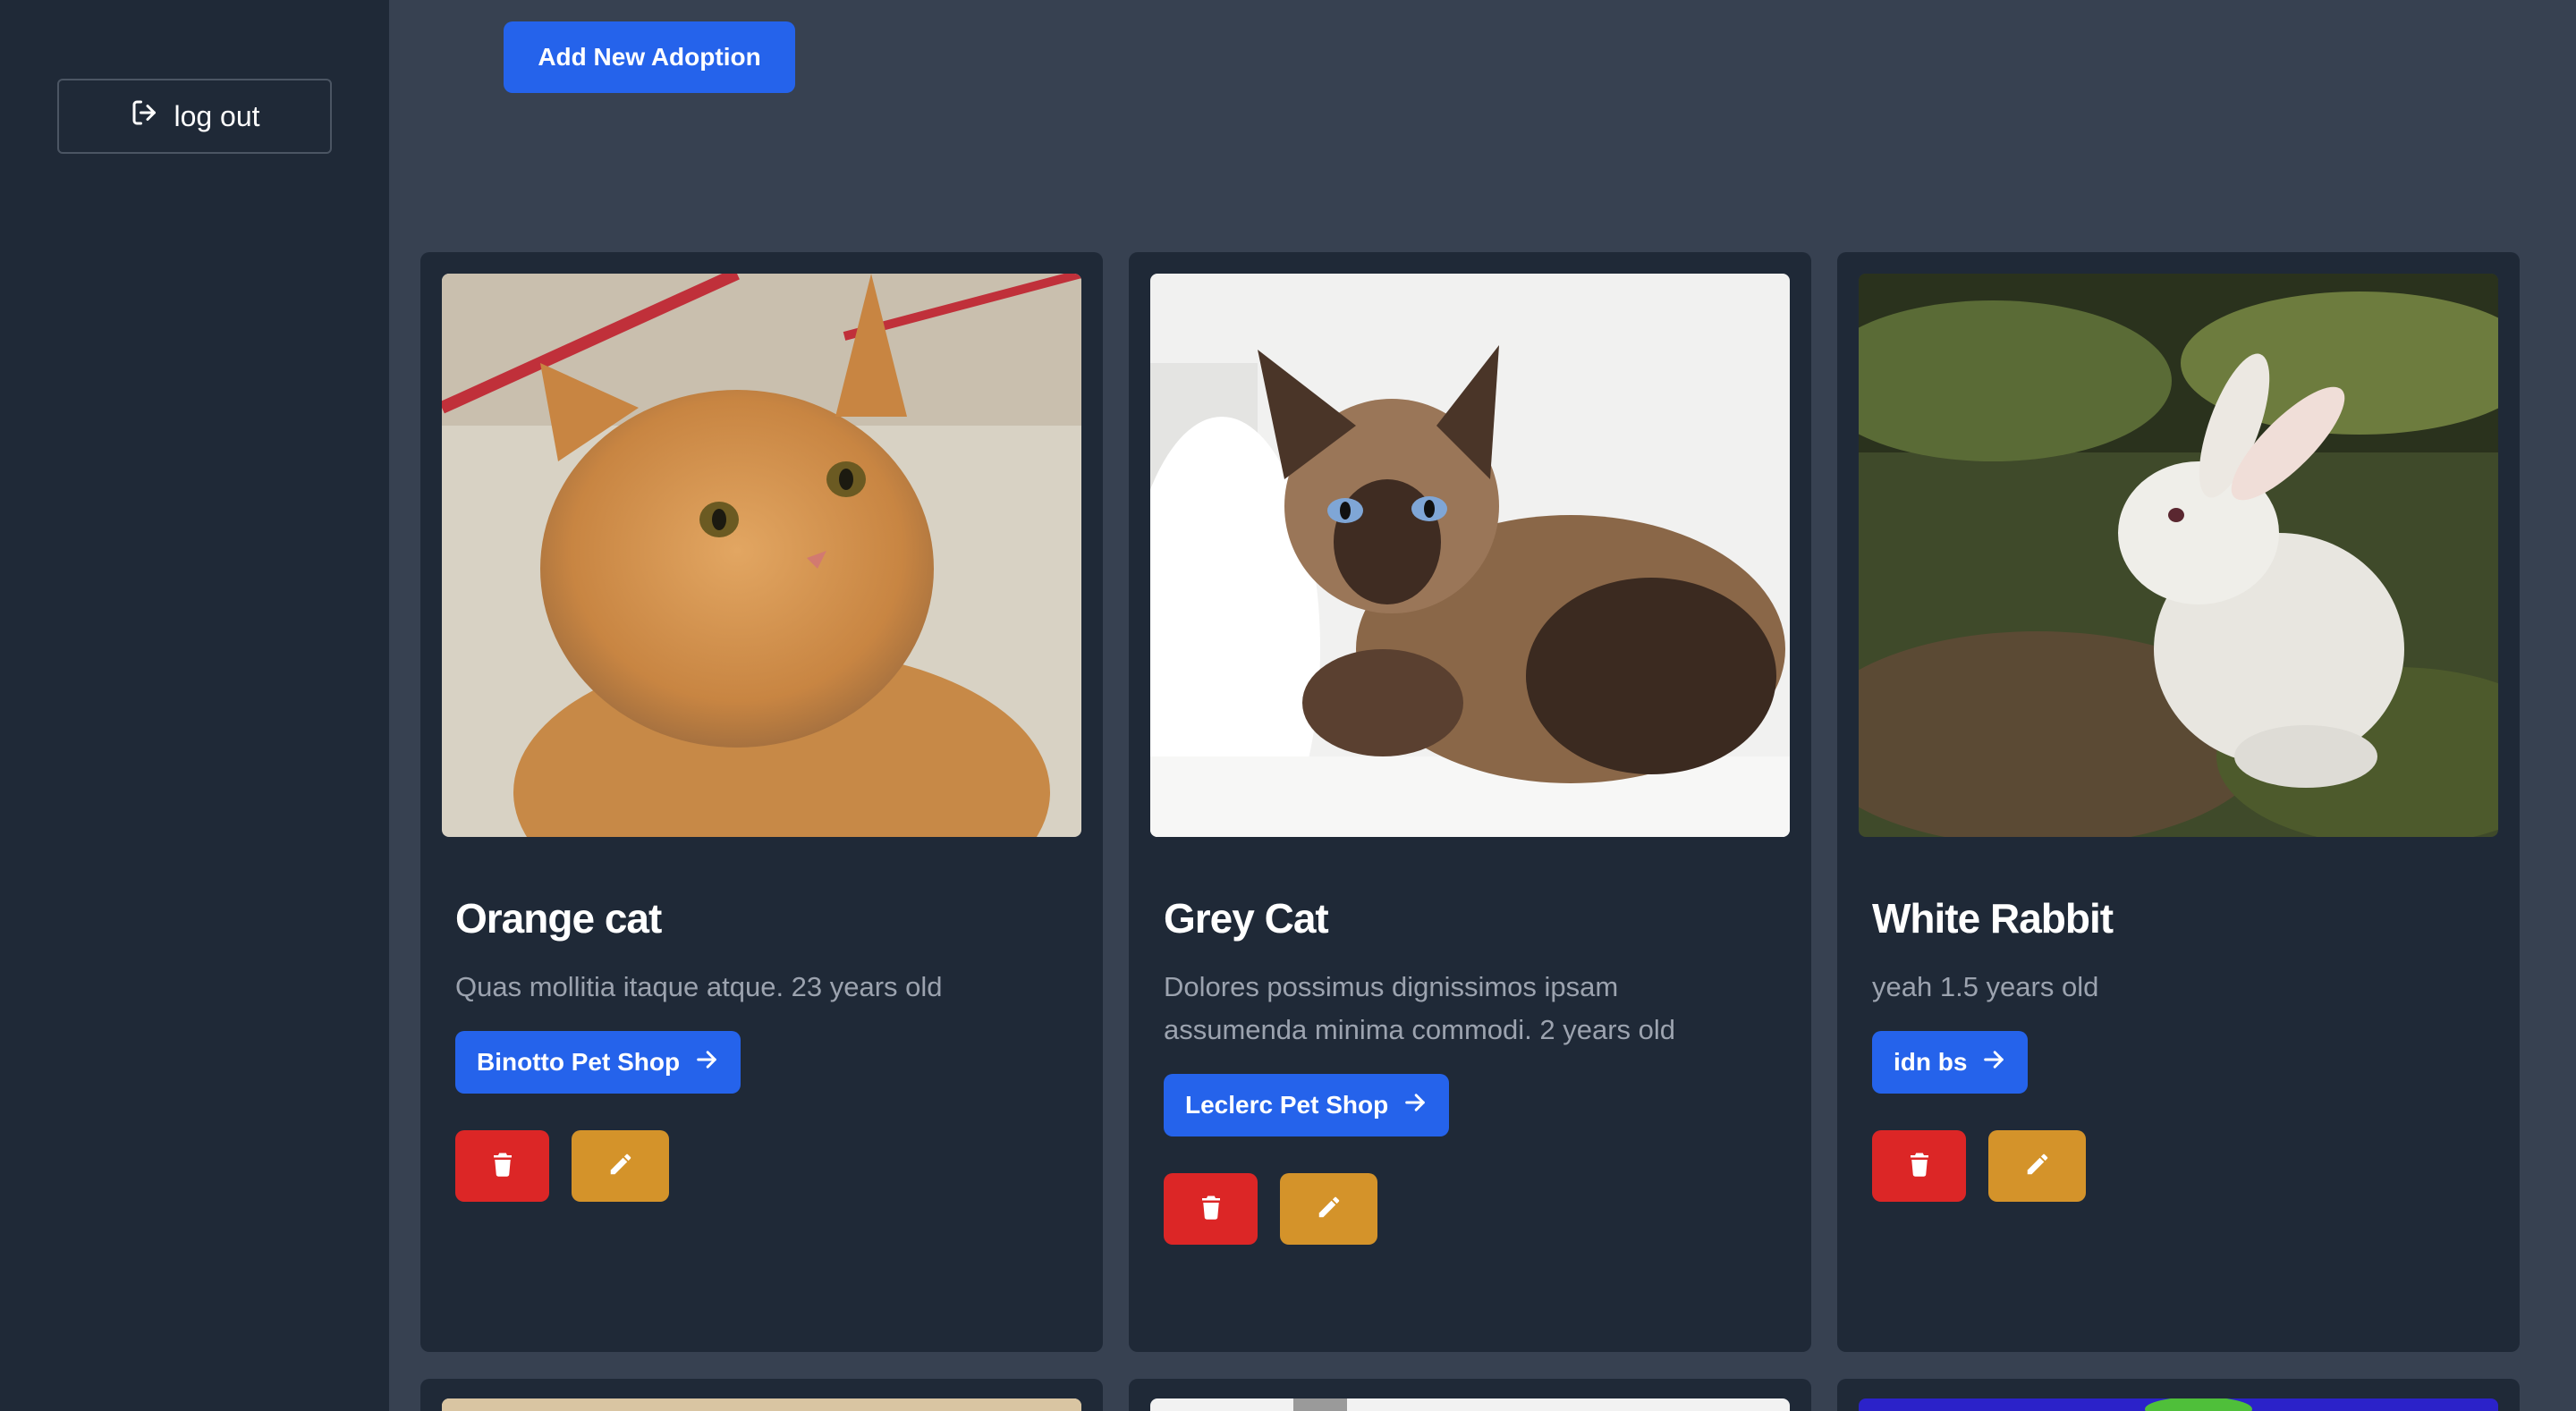 This screenshot has width=2576, height=1411. I want to click on logout-icon, so click(145, 116).